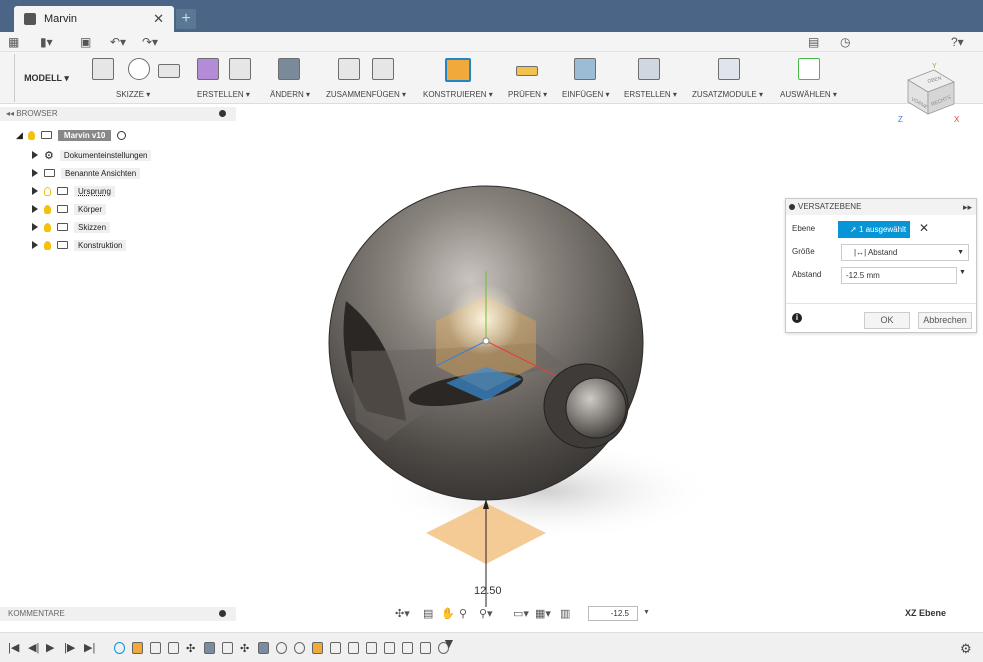  What do you see at coordinates (222, 113) in the screenshot?
I see `browser-pin-icon` at bounding box center [222, 113].